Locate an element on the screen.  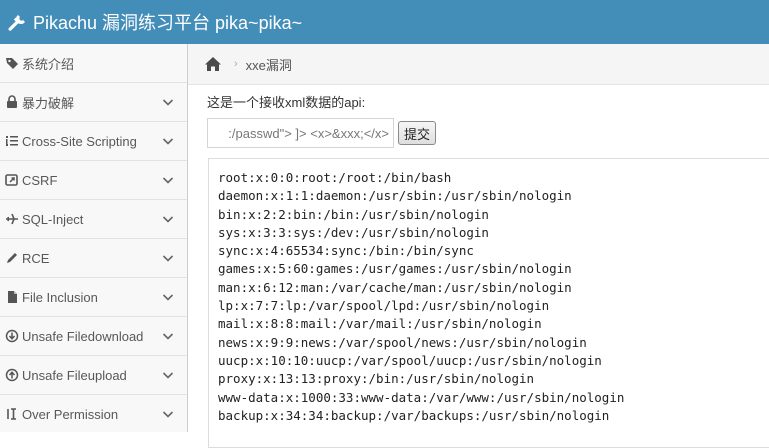
breadcrumb-current: xxe漏洞 is located at coordinates (268, 65).